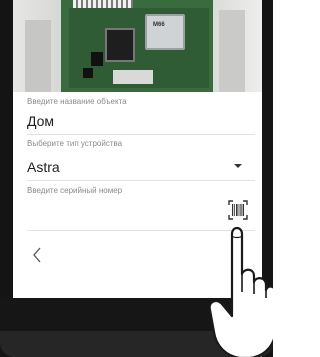 Image resolution: width=320 pixels, height=357 pixels. Describe the element at coordinates (77, 101) in the screenshot. I see `object-name-label: Введите название объекта` at that location.